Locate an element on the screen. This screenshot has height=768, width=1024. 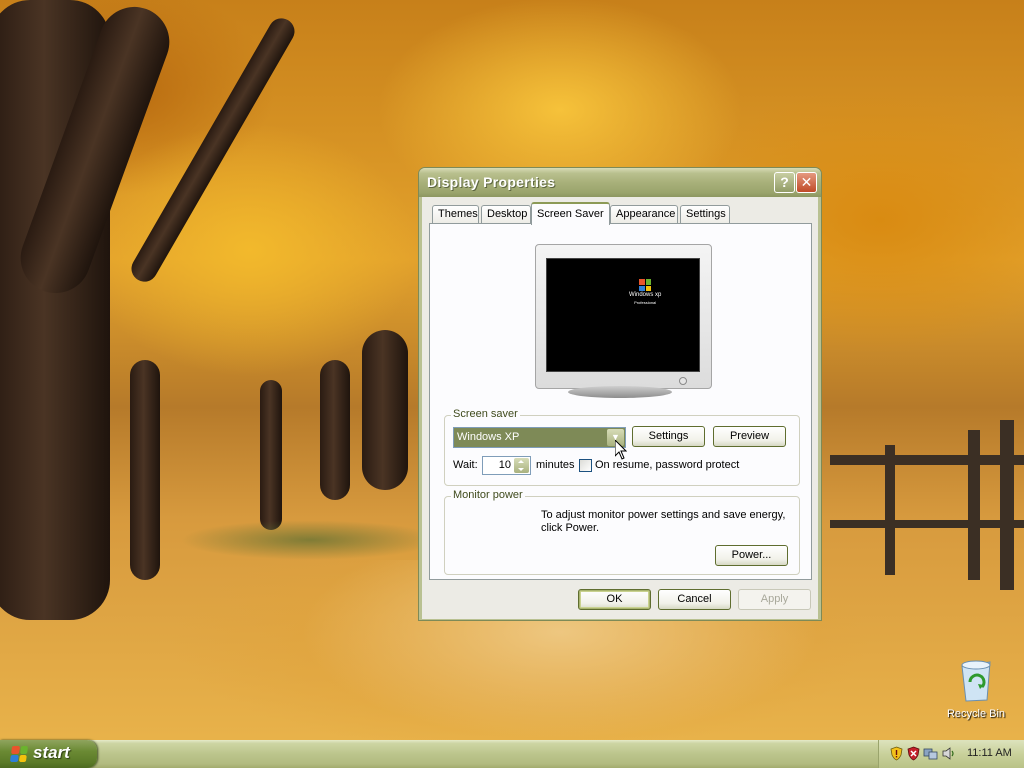
start-button: start is located at coordinates (48, 754).